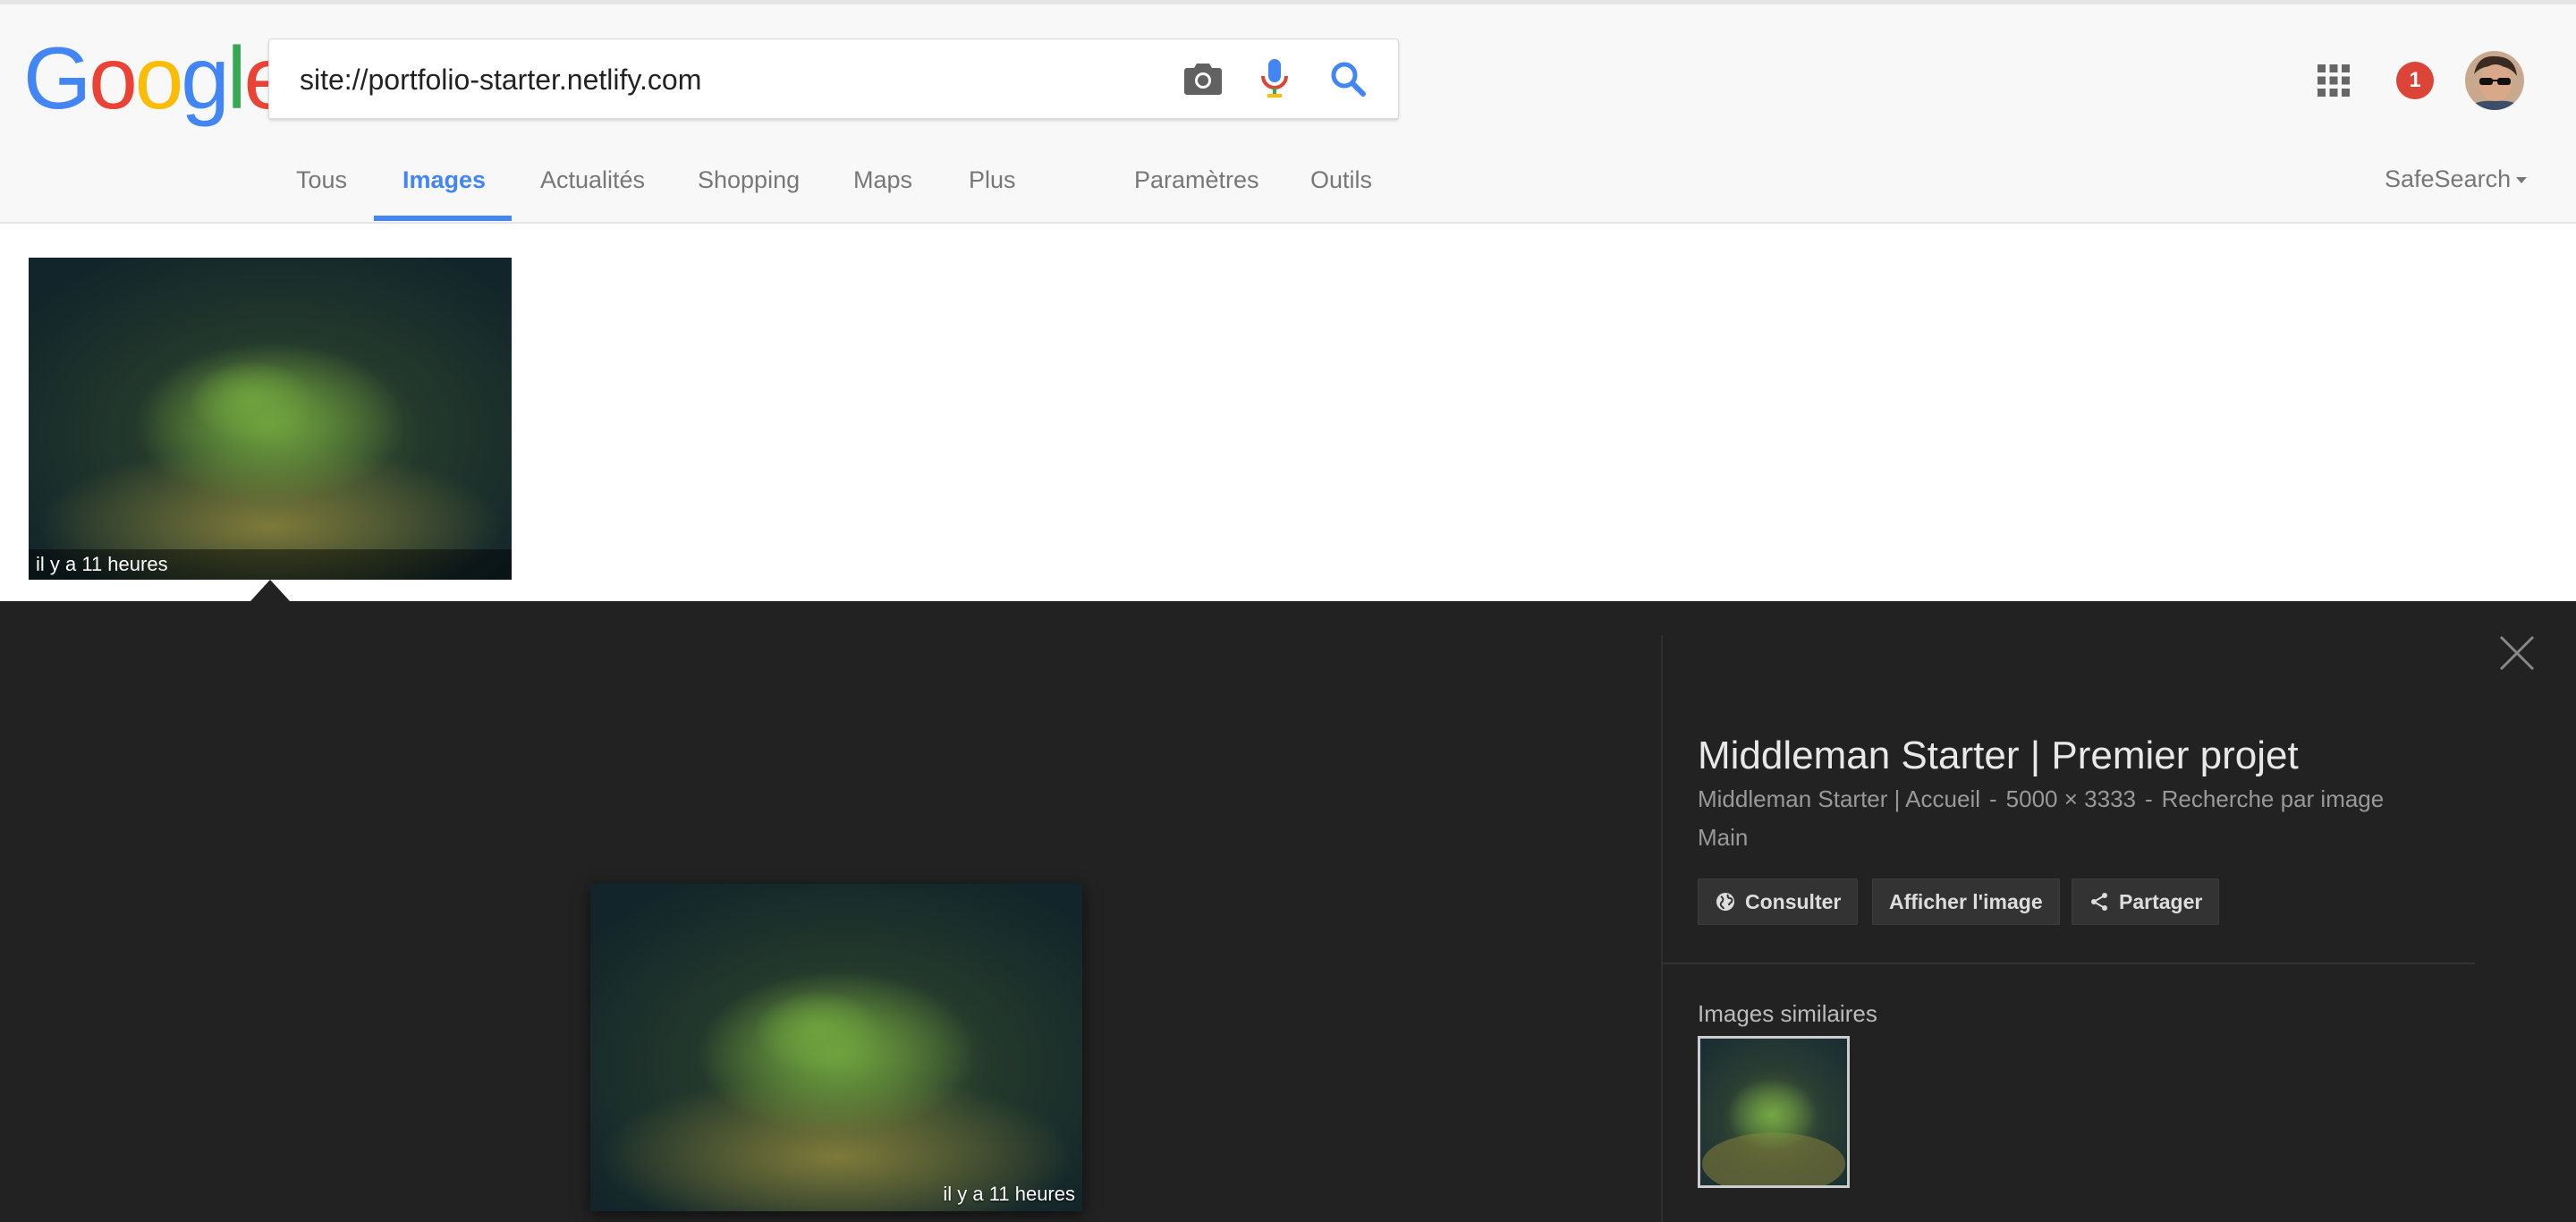 The width and height of the screenshot is (2576, 1222). I want to click on tab-tools: Outils, so click(1341, 180).